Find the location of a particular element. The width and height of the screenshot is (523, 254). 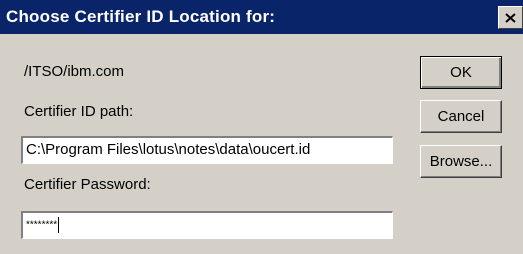

cancel-button-label: Cancel is located at coordinates (461, 116).